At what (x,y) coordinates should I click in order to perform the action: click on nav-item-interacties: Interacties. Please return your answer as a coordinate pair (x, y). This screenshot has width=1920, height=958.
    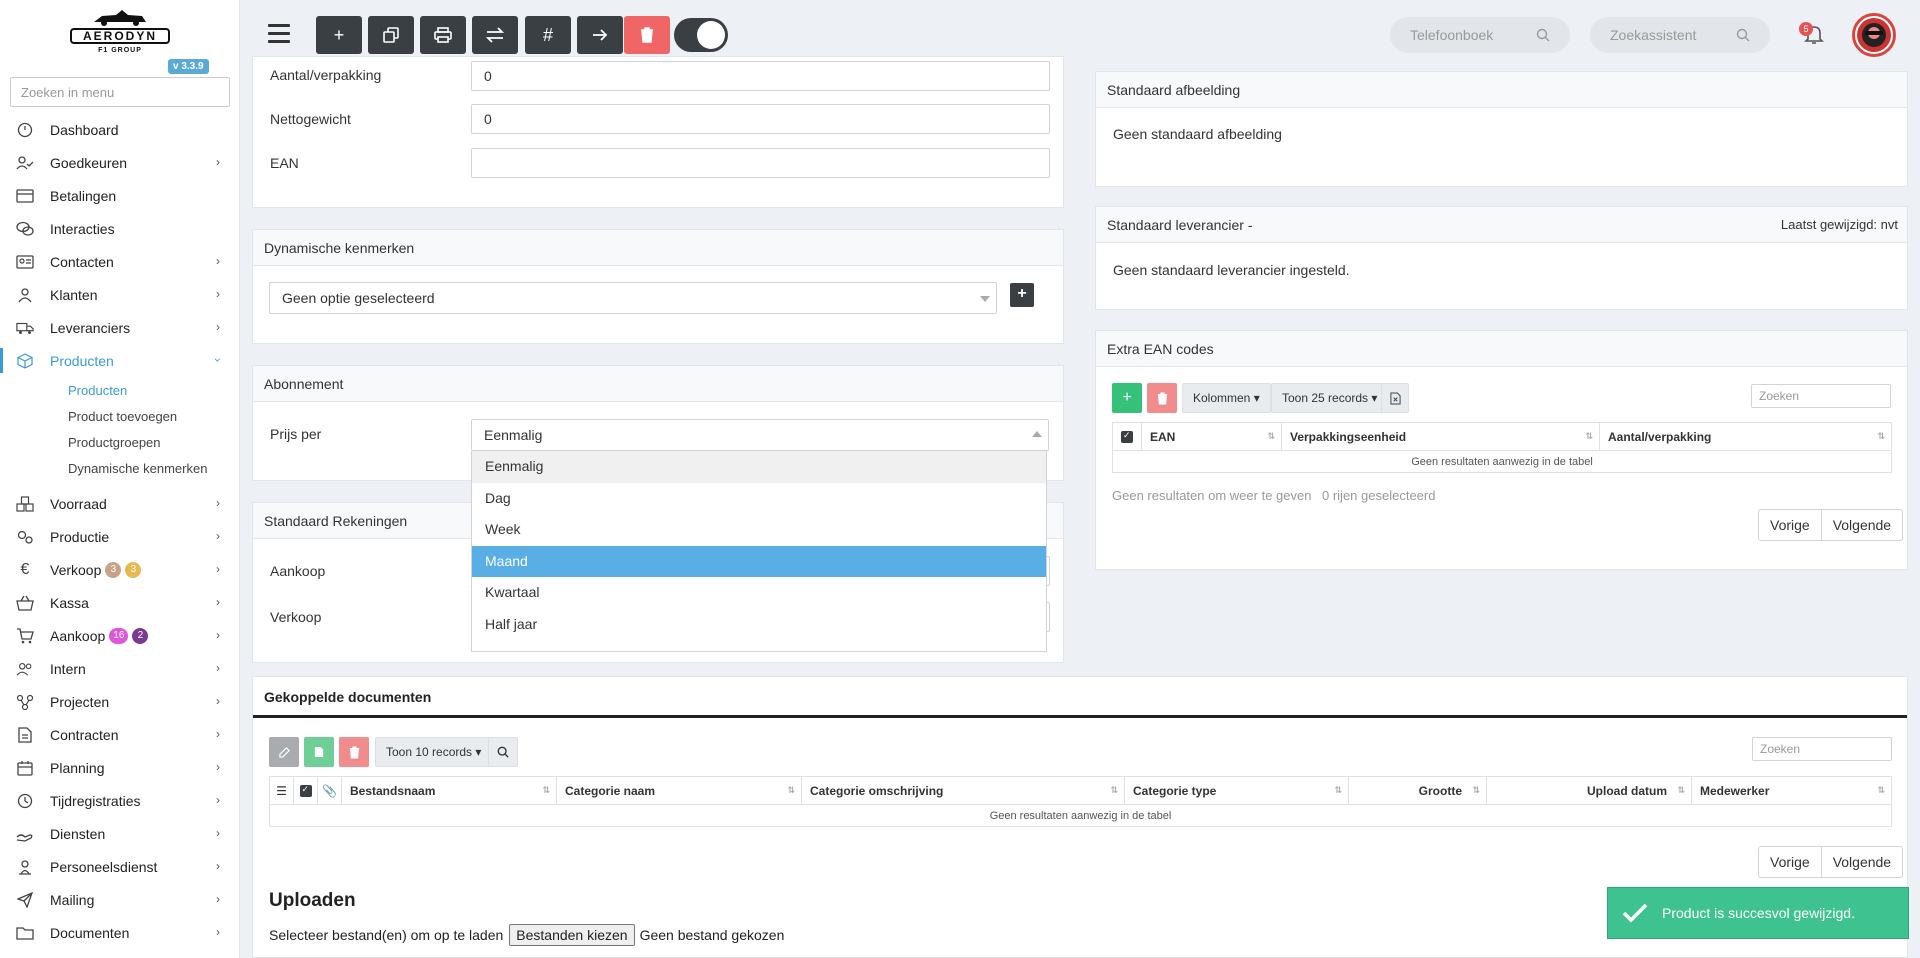
    Looking at the image, I should click on (119, 228).